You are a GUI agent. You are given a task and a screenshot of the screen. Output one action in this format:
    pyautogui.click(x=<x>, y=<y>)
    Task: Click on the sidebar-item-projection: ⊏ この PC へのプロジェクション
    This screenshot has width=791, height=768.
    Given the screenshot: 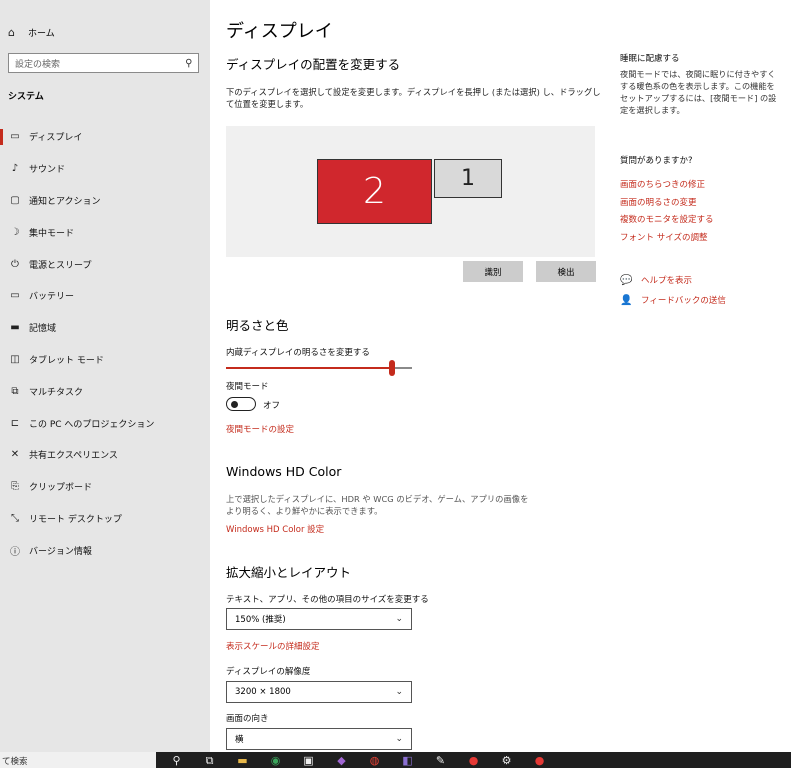 What is the action you would take?
    pyautogui.click(x=105, y=423)
    